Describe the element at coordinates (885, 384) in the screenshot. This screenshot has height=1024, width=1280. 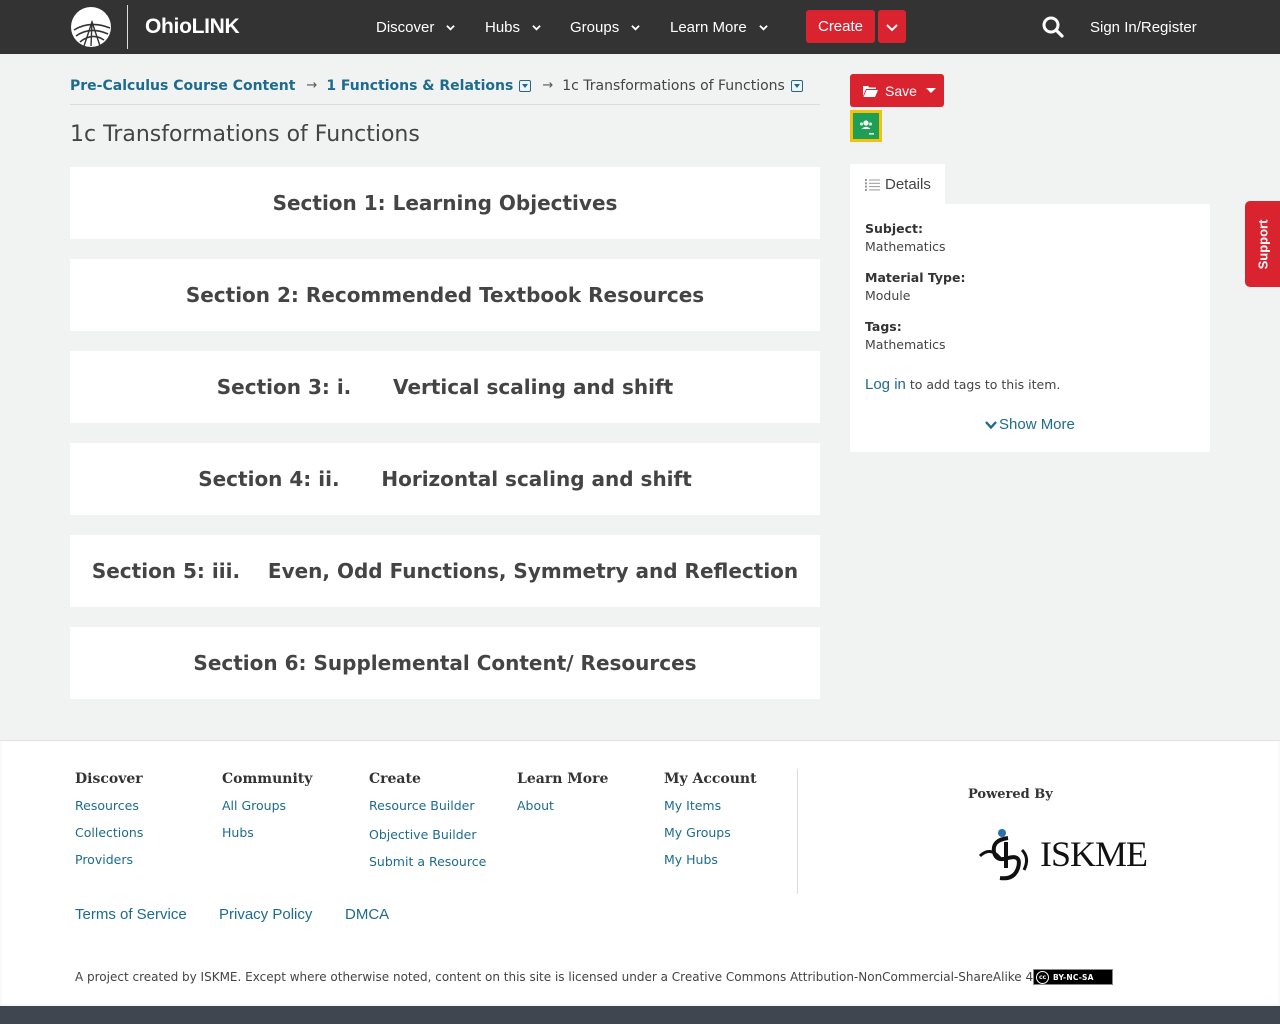
I see `login-link: Log in` at that location.